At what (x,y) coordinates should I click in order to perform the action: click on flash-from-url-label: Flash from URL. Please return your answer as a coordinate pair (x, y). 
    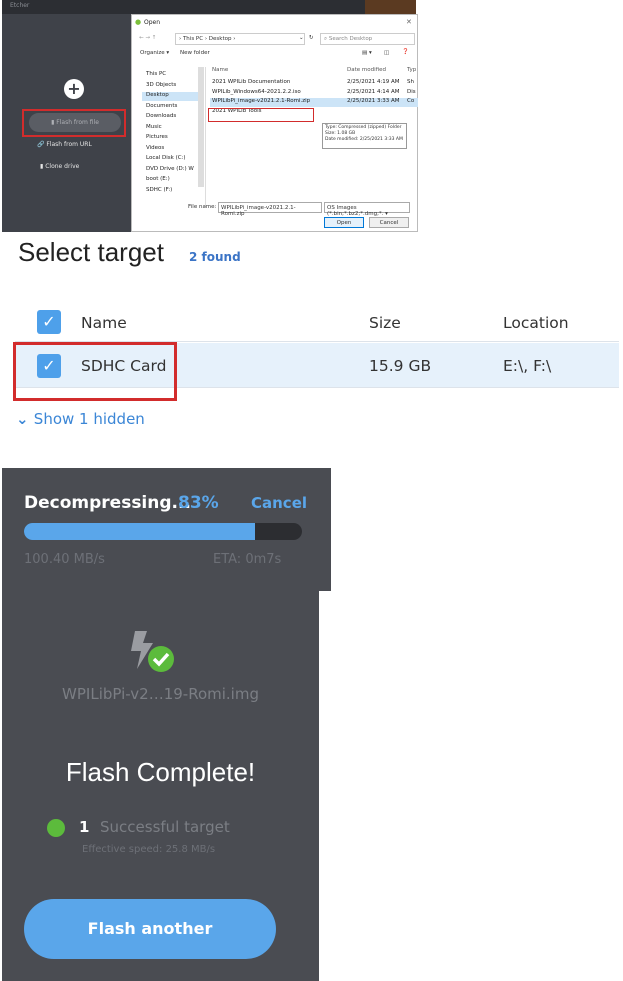
    Looking at the image, I should click on (69, 144).